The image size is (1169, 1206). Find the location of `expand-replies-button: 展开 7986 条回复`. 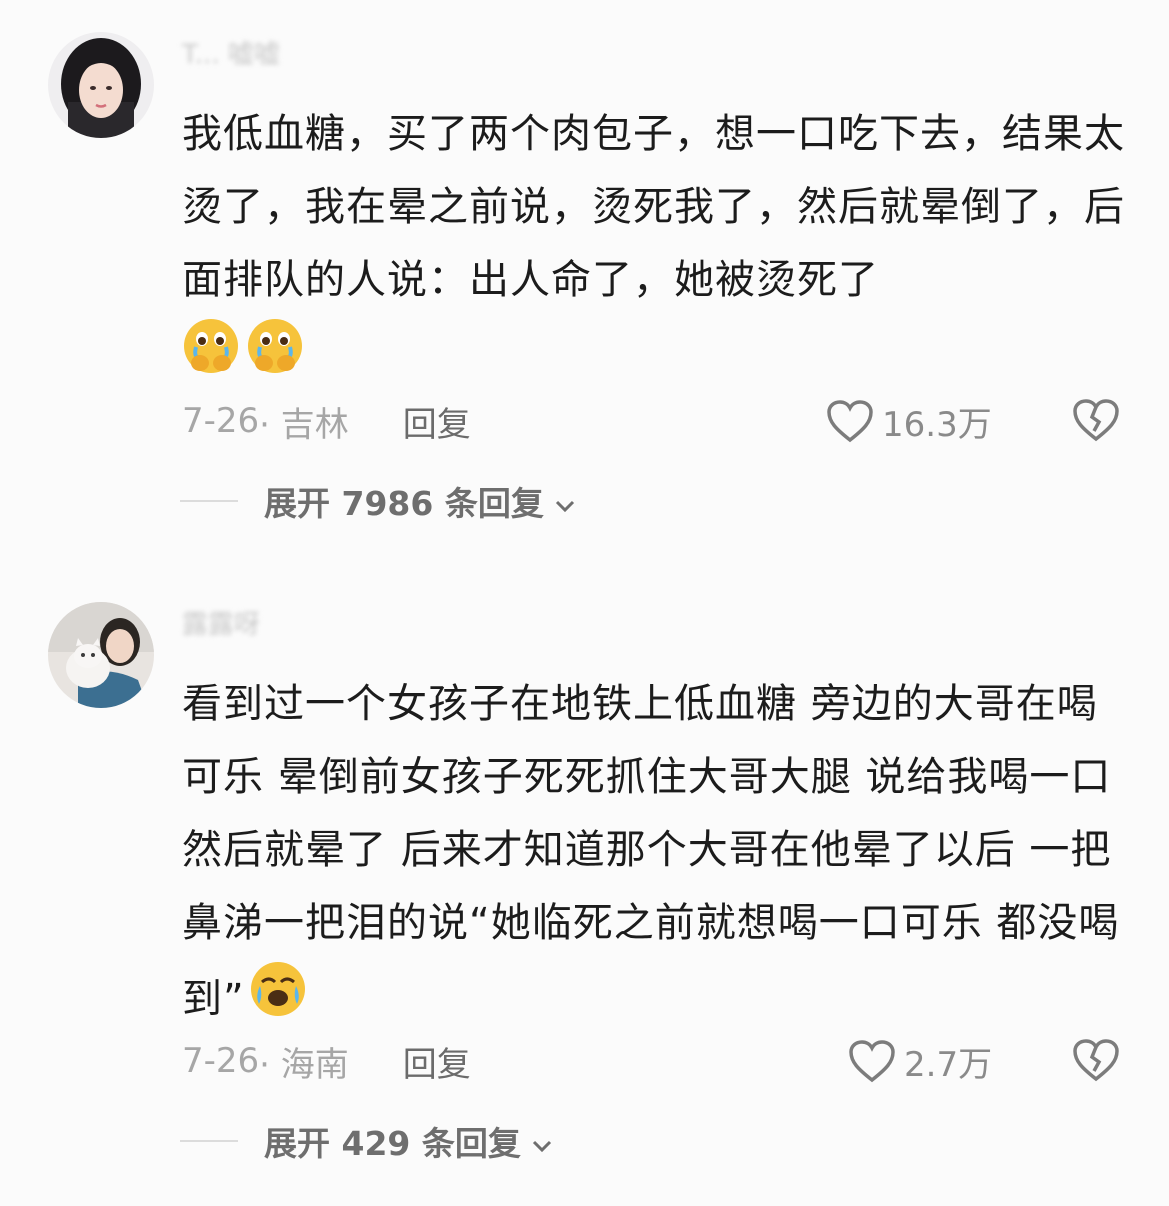

expand-replies-button: 展开 7986 条回复 is located at coordinates (378, 501).